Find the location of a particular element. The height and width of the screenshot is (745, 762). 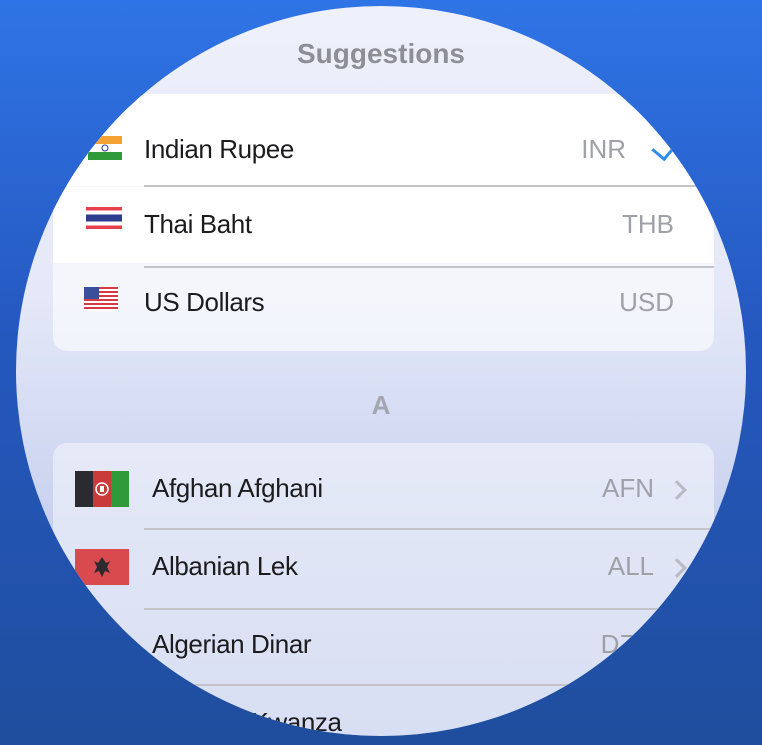

currency-code: INR is located at coordinates (603, 149).